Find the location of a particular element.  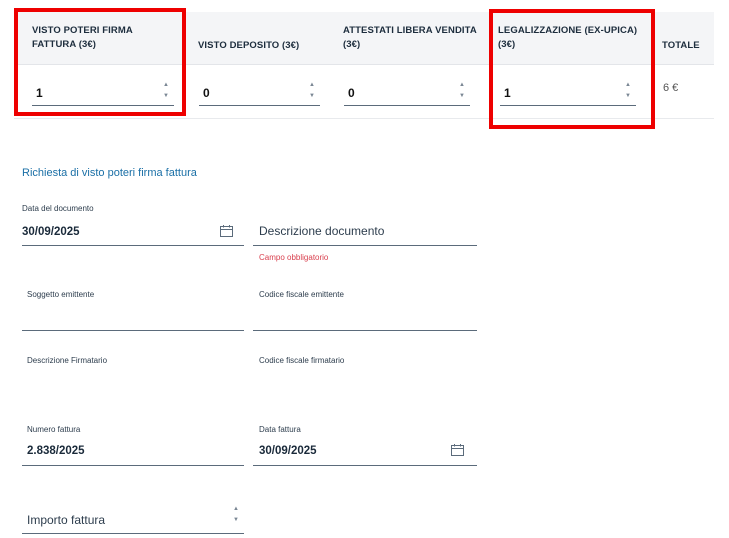

importo-fattura-field is located at coordinates (133, 533).